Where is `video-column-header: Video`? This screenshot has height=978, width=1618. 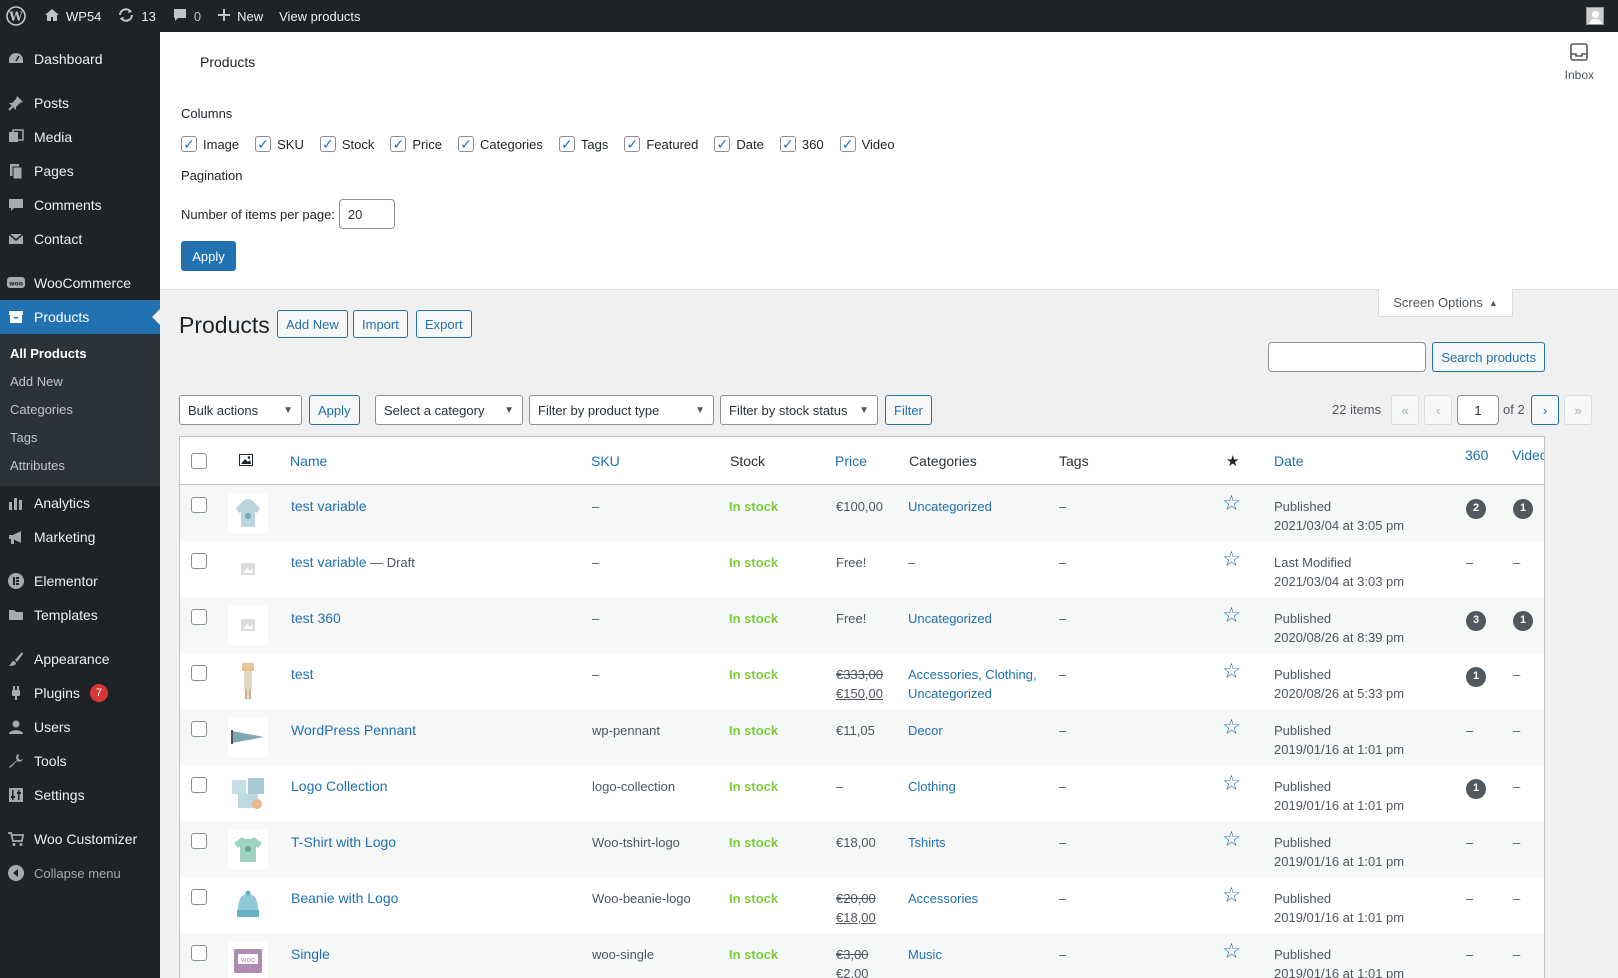 video-column-header: Video is located at coordinates (1528, 458).